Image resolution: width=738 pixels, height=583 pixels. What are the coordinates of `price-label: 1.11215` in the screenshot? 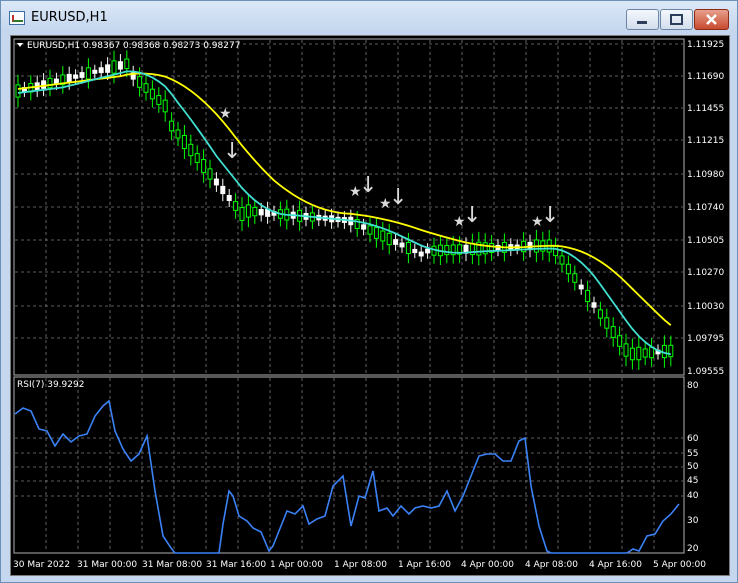 It's located at (705, 141).